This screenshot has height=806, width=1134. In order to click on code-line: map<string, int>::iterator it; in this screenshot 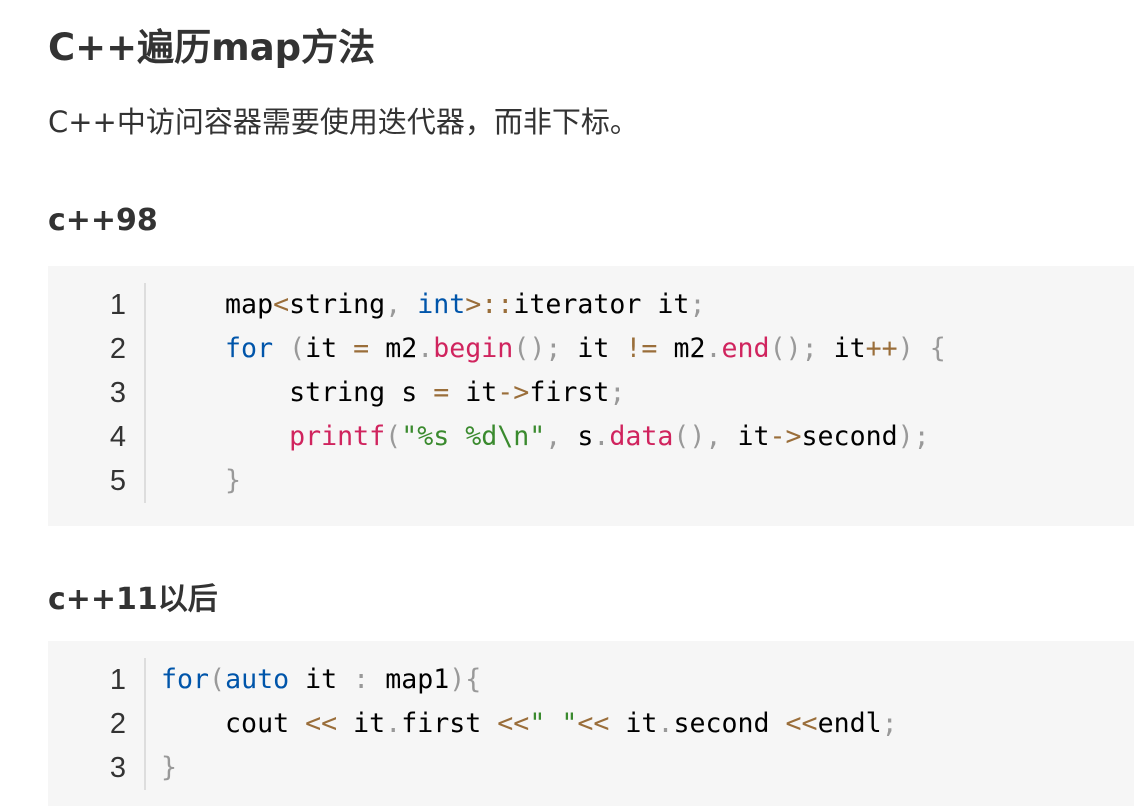, I will do `click(465, 304)`.